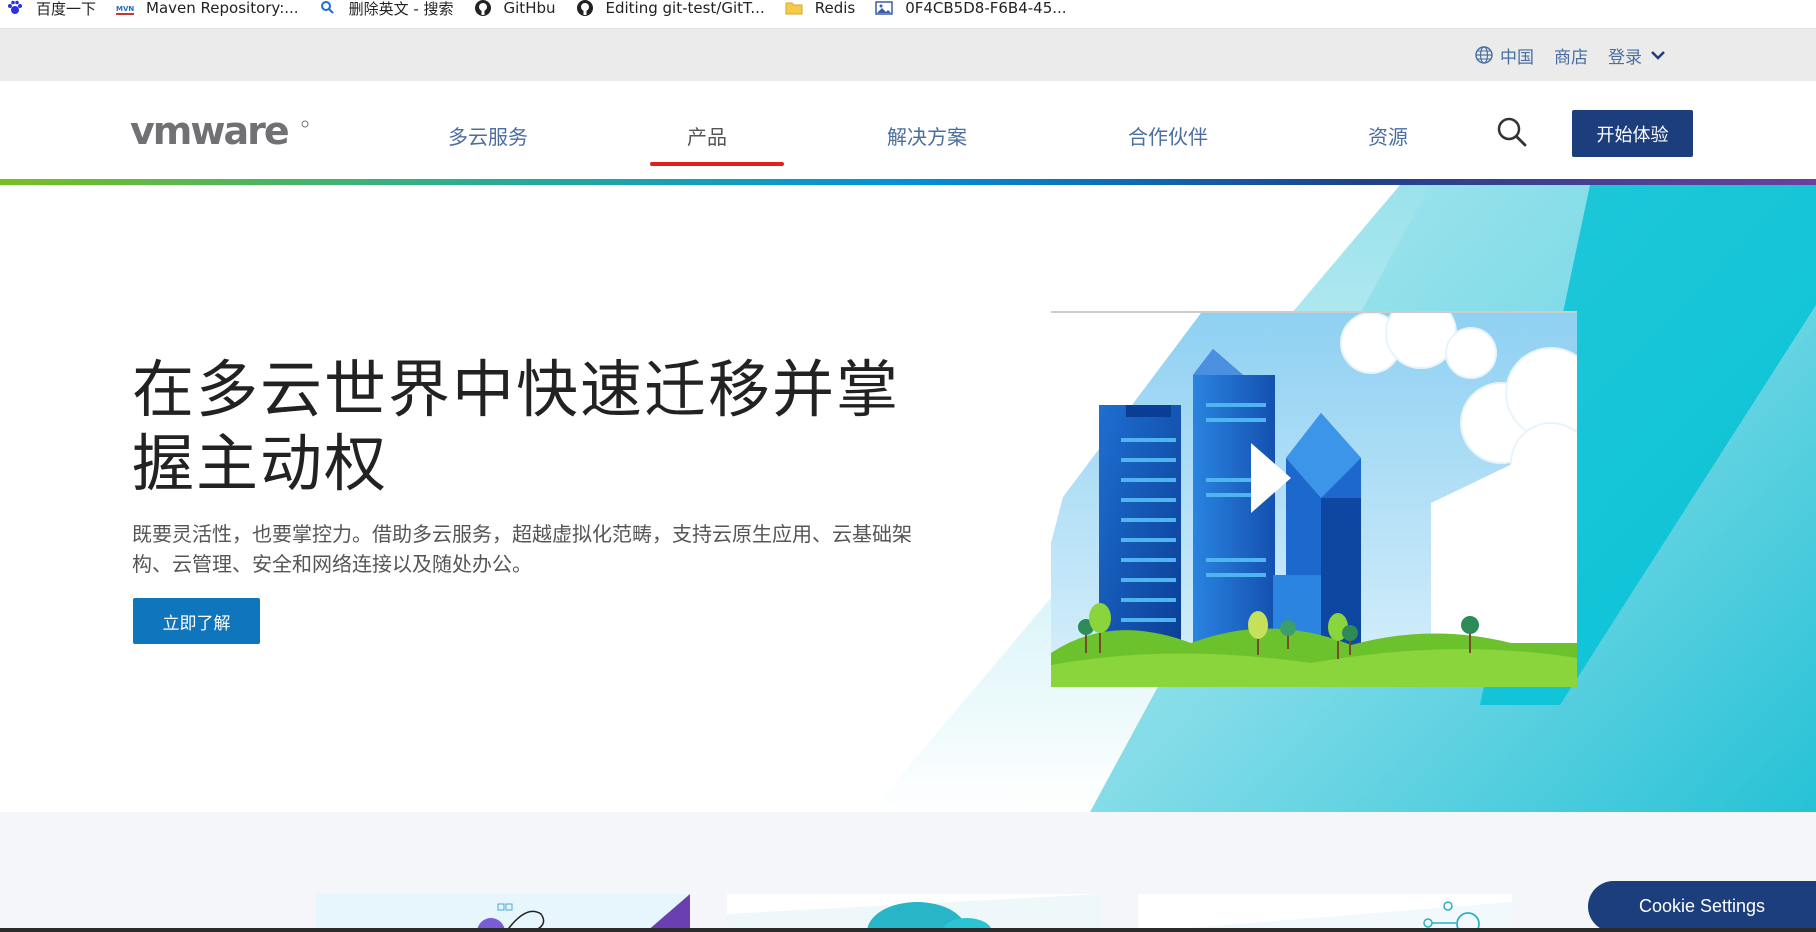  Describe the element at coordinates (717, 164) in the screenshot. I see `nav-active-indicator` at that location.